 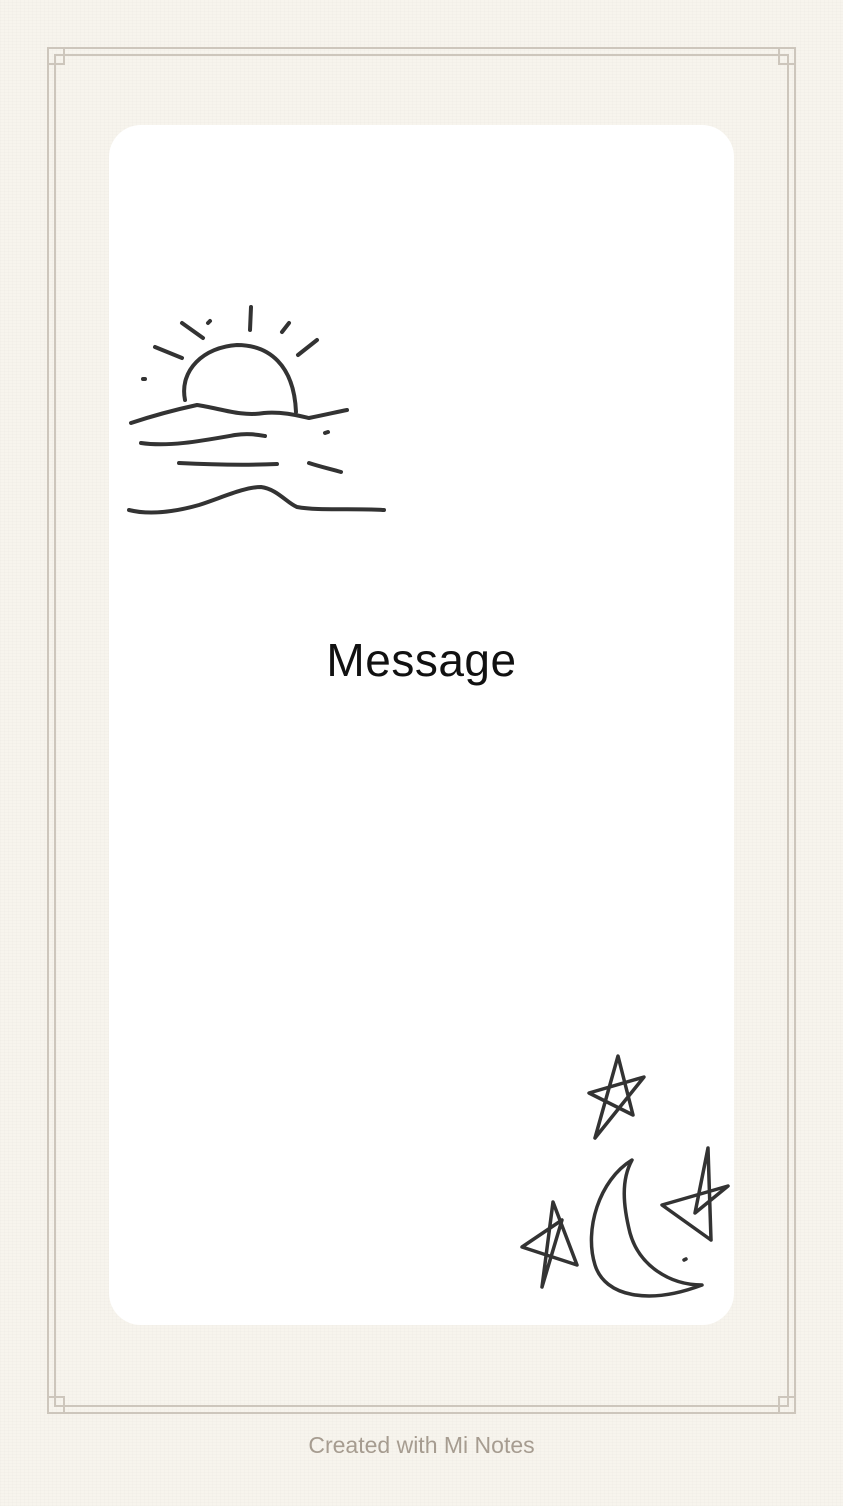 I want to click on footer-credit: Created with Mi Notes, so click(x=421, y=1445).